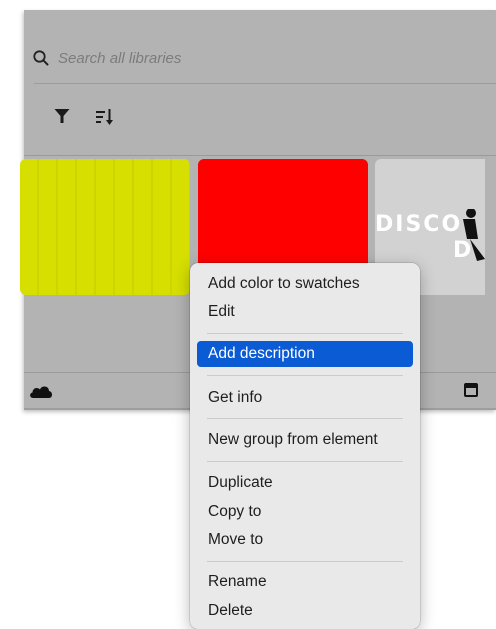 The image size is (496, 629). Describe the element at coordinates (268, 58) in the screenshot. I see `search-input` at that location.